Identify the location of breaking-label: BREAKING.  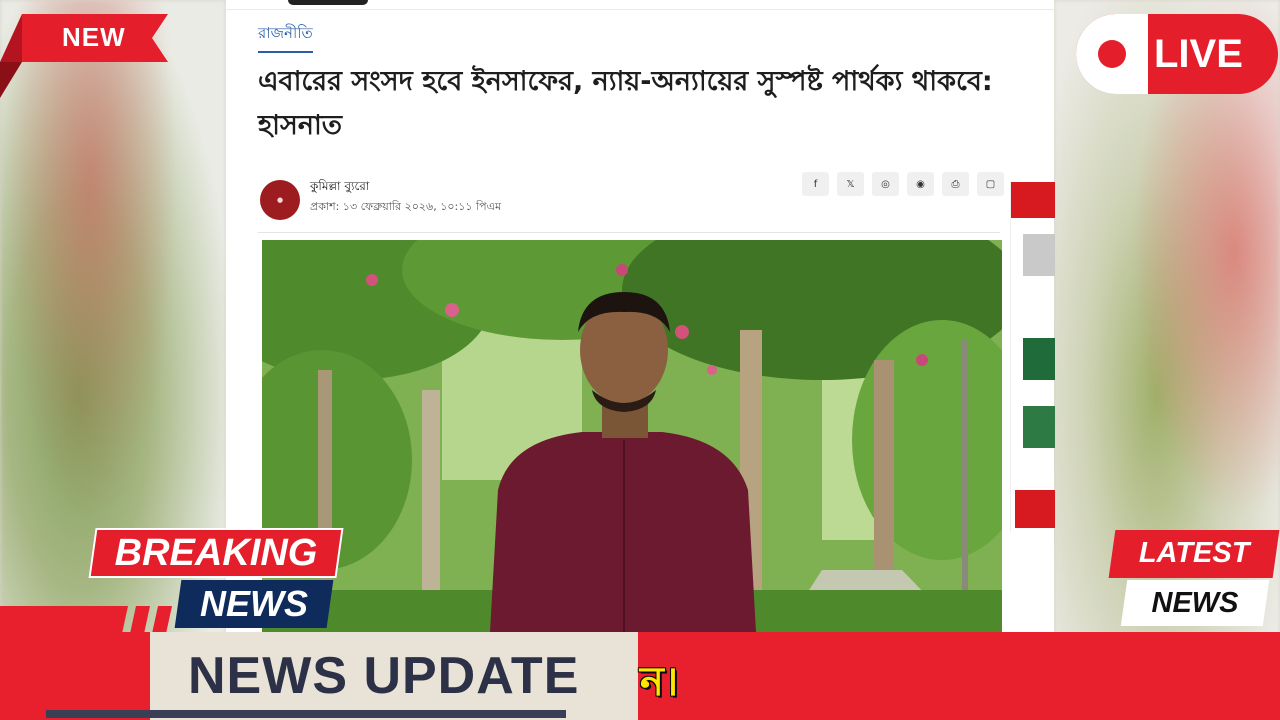
(216, 553).